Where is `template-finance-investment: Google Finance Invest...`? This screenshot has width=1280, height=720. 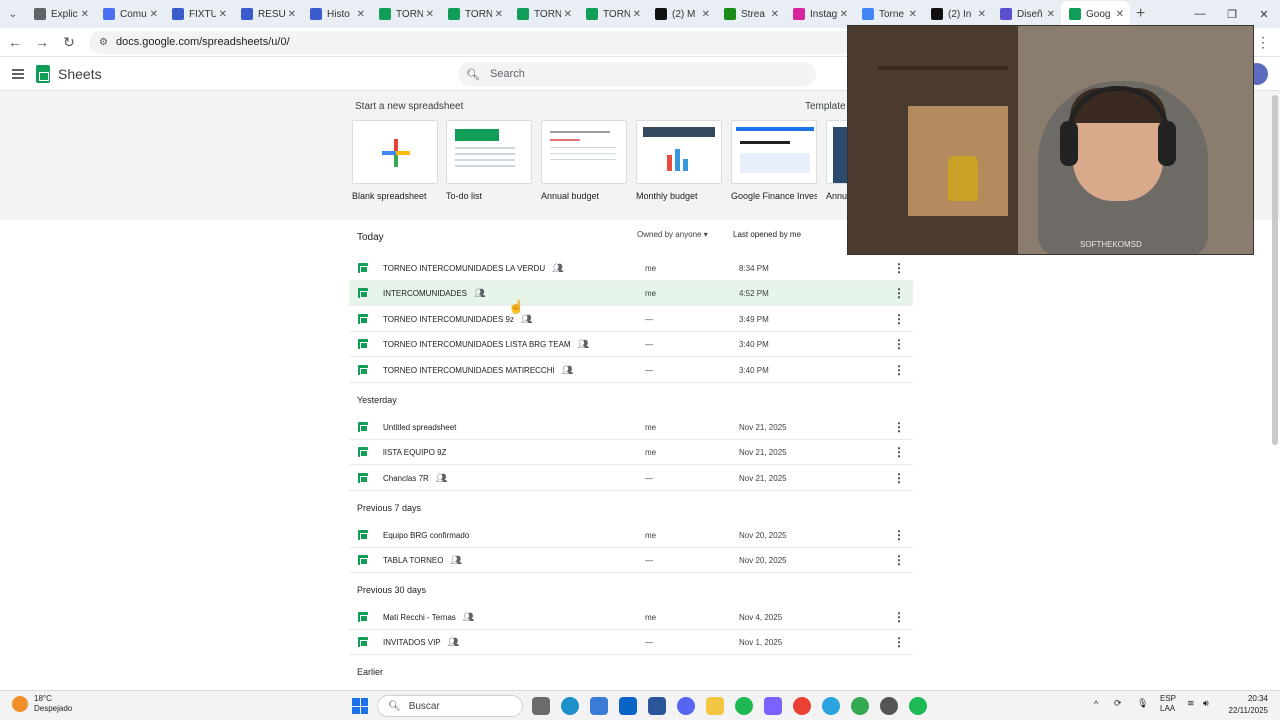
template-finance-investment: Google Finance Invest... is located at coordinates (774, 160).